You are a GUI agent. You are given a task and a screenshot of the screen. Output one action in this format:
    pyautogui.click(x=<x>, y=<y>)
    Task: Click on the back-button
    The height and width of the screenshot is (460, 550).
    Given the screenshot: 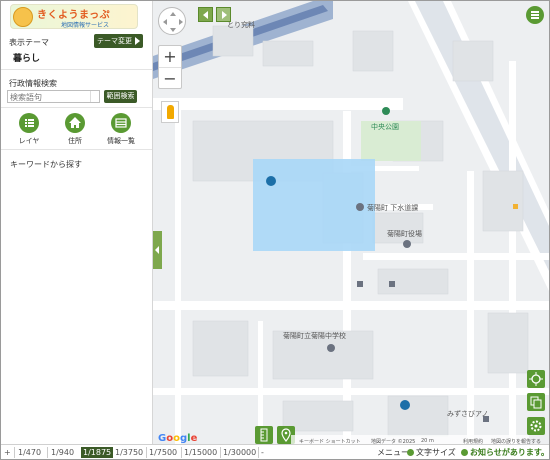 What is the action you would take?
    pyautogui.click(x=205, y=14)
    